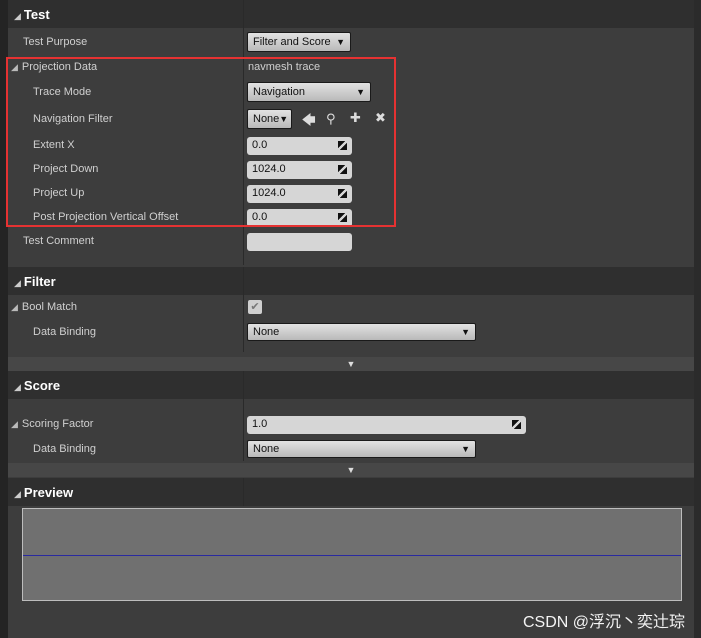  I want to click on input-value: 1.0, so click(260, 424).